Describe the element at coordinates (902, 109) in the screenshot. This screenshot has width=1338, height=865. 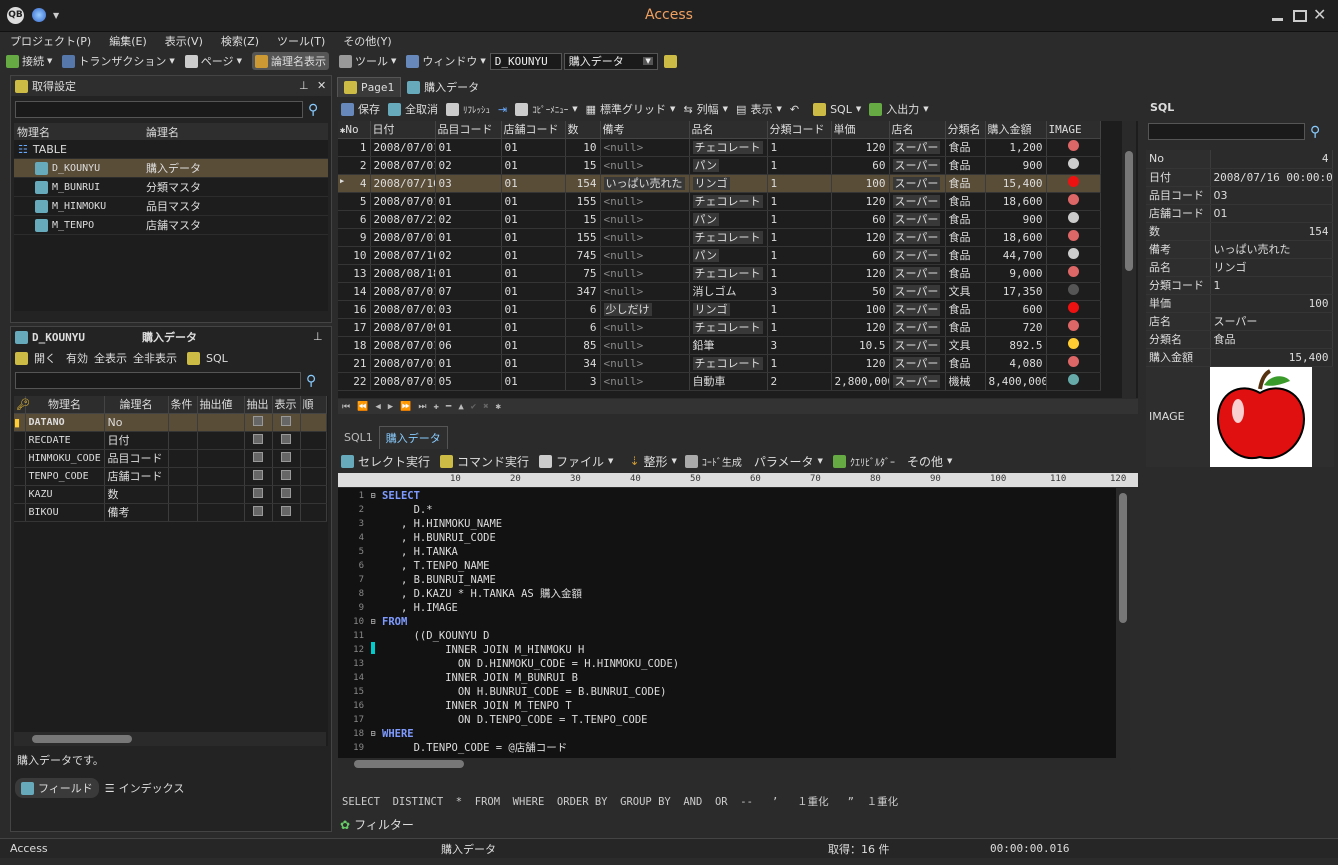
I see `io-button: 入出力` at that location.